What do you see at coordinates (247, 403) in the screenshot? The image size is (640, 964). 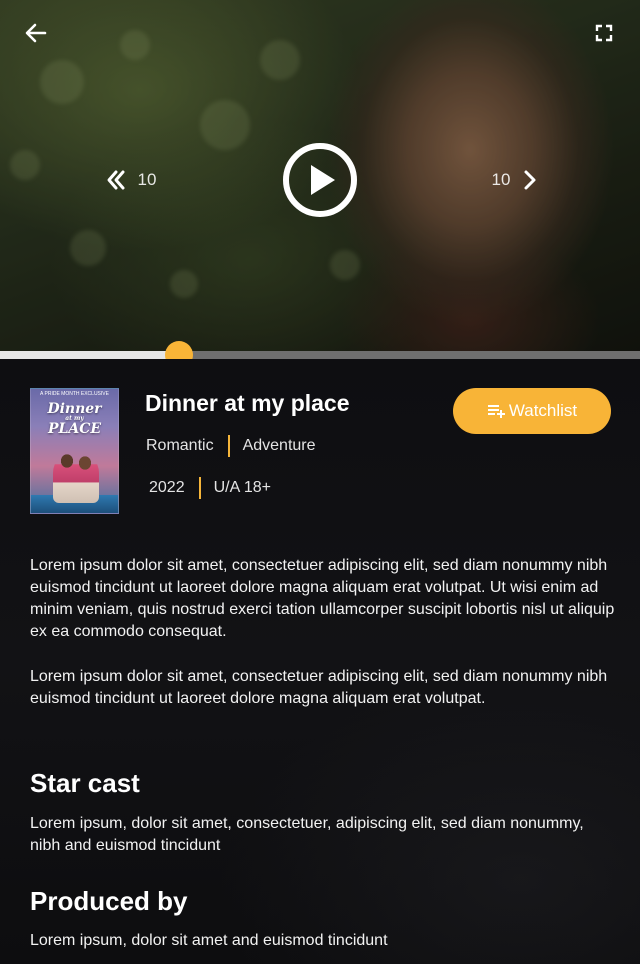 I see `movie-title: Dinner at my place` at bounding box center [247, 403].